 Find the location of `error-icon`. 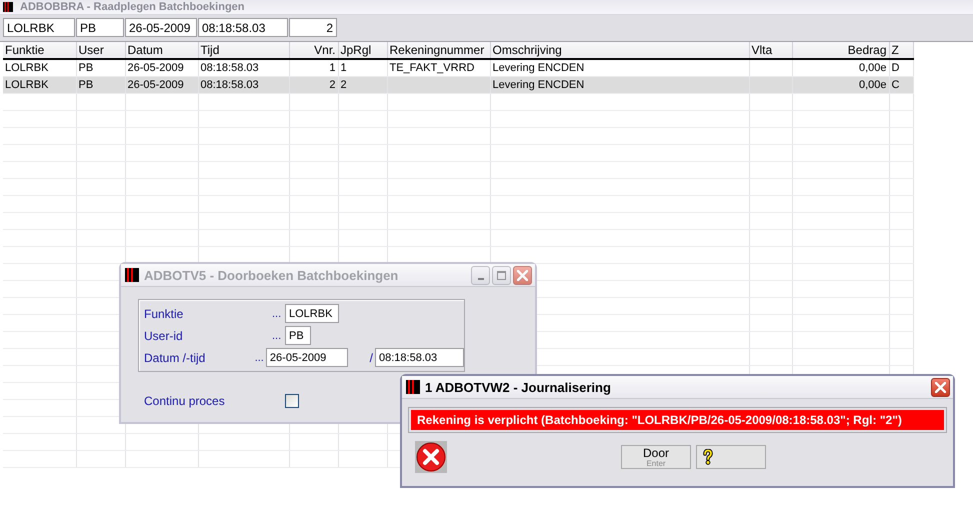

error-icon is located at coordinates (431, 457).